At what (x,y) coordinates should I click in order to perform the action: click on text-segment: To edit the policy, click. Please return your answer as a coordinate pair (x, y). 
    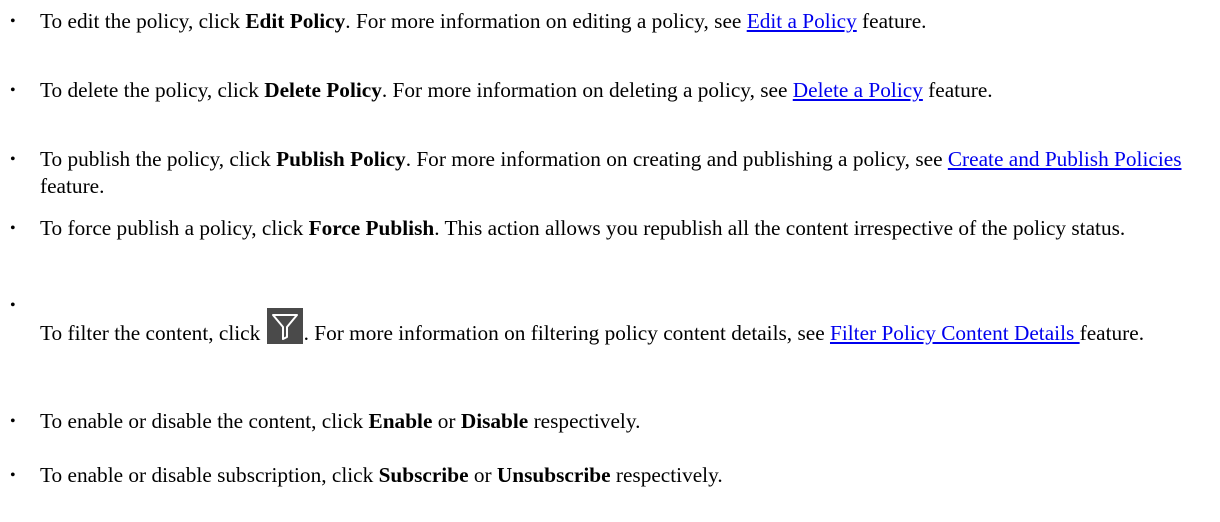
    Looking at the image, I should click on (143, 21).